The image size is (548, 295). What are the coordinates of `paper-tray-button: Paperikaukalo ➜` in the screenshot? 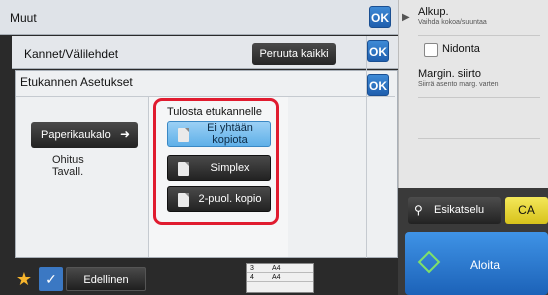 It's located at (84, 135).